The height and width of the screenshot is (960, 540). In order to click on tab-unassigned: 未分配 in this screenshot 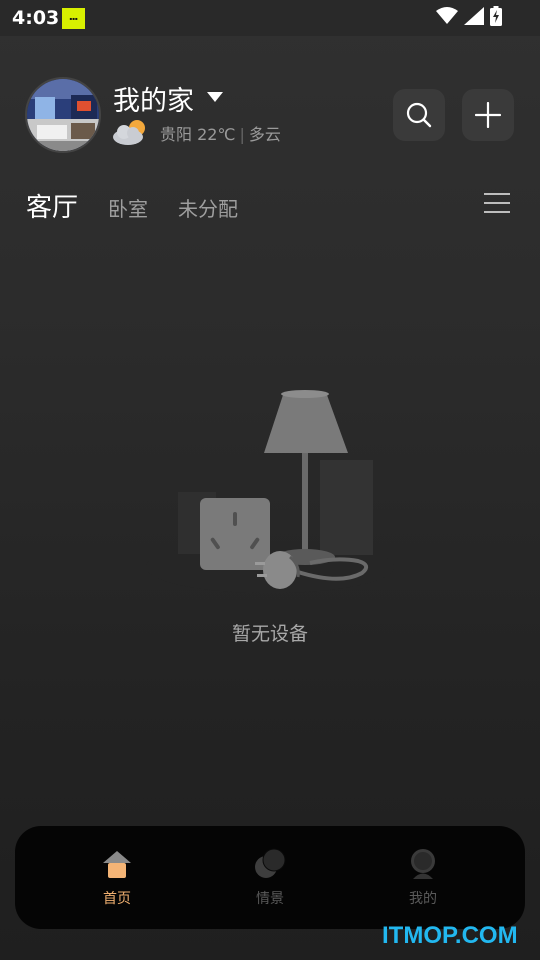, I will do `click(208, 207)`.